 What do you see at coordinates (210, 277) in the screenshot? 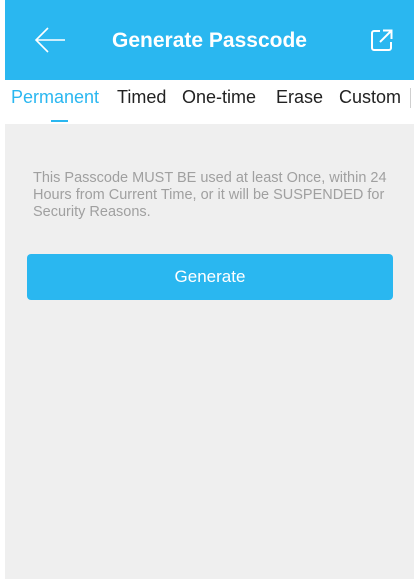
I see `generate-button: Generate` at bounding box center [210, 277].